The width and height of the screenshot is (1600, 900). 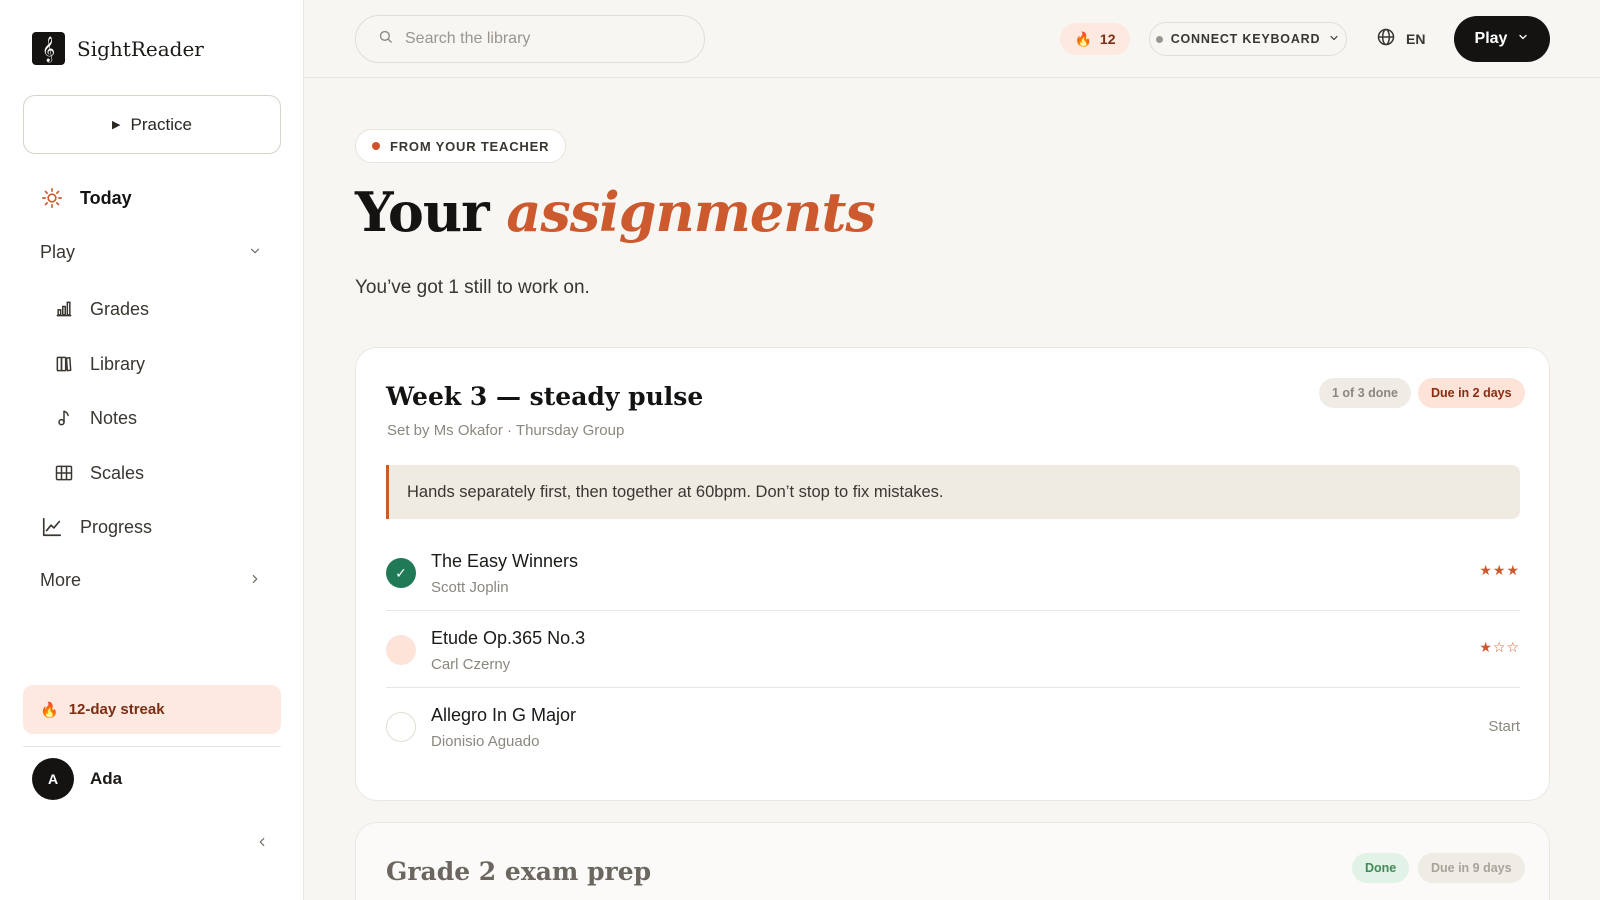 I want to click on progress-badge: 1 of 3 done, so click(x=1365, y=393).